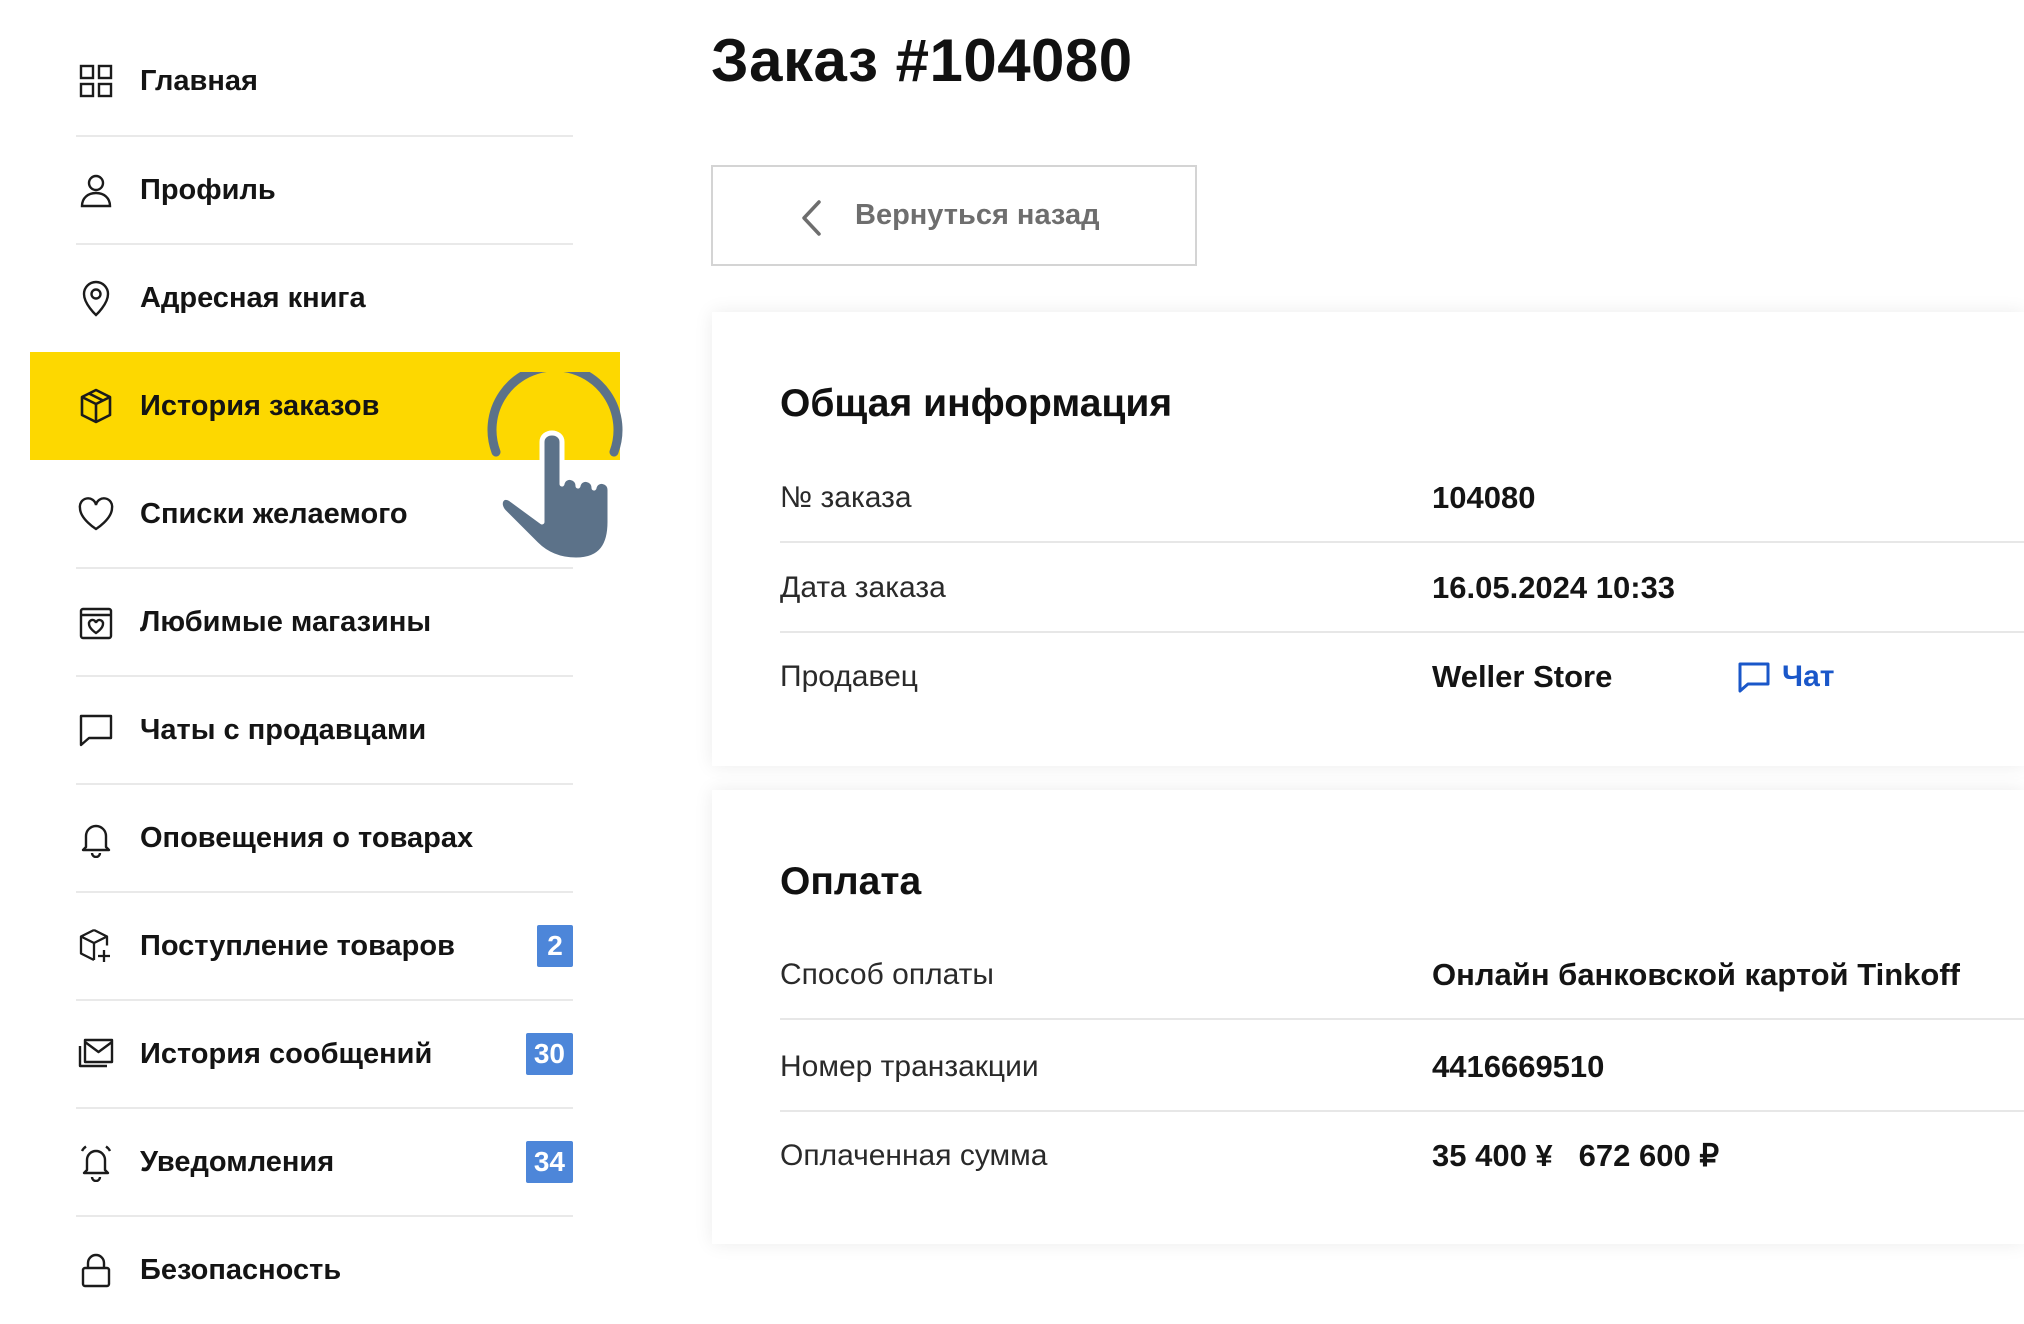 The width and height of the screenshot is (2024, 1324). I want to click on sidebar-item-home: Главная, so click(325, 81).